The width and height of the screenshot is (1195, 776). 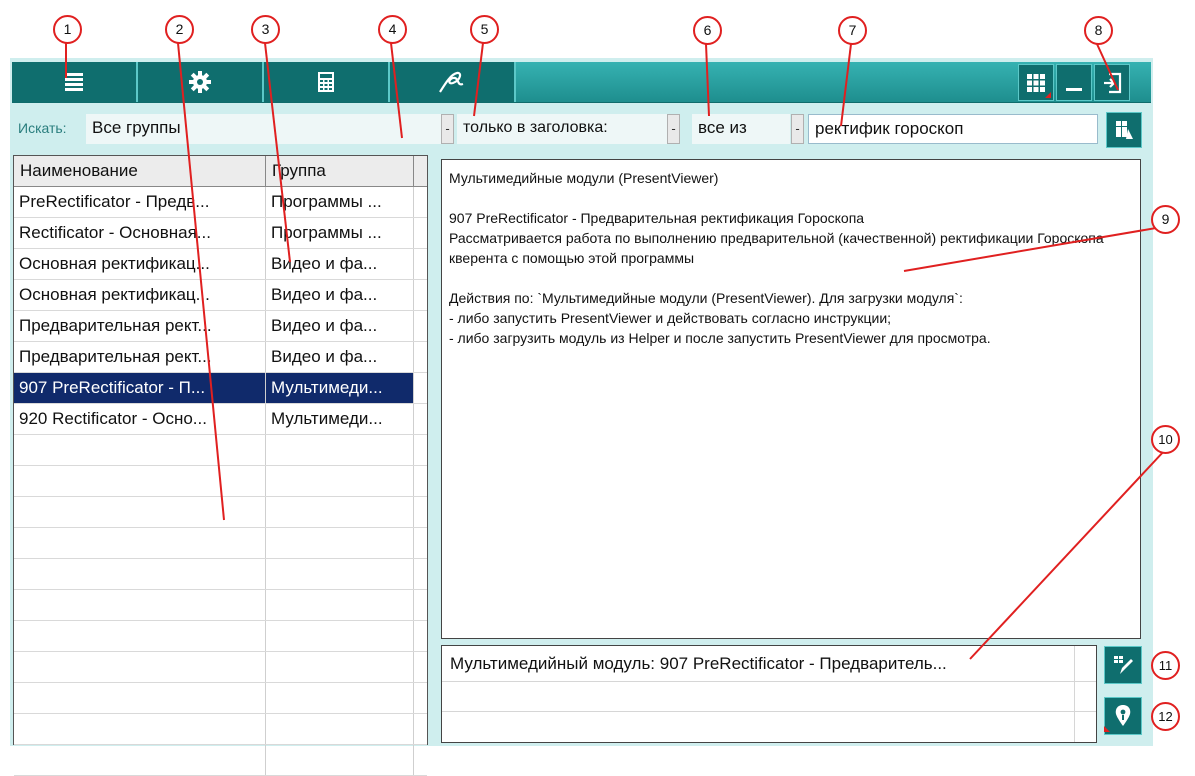 What do you see at coordinates (327, 82) in the screenshot?
I see `calculator-button` at bounding box center [327, 82].